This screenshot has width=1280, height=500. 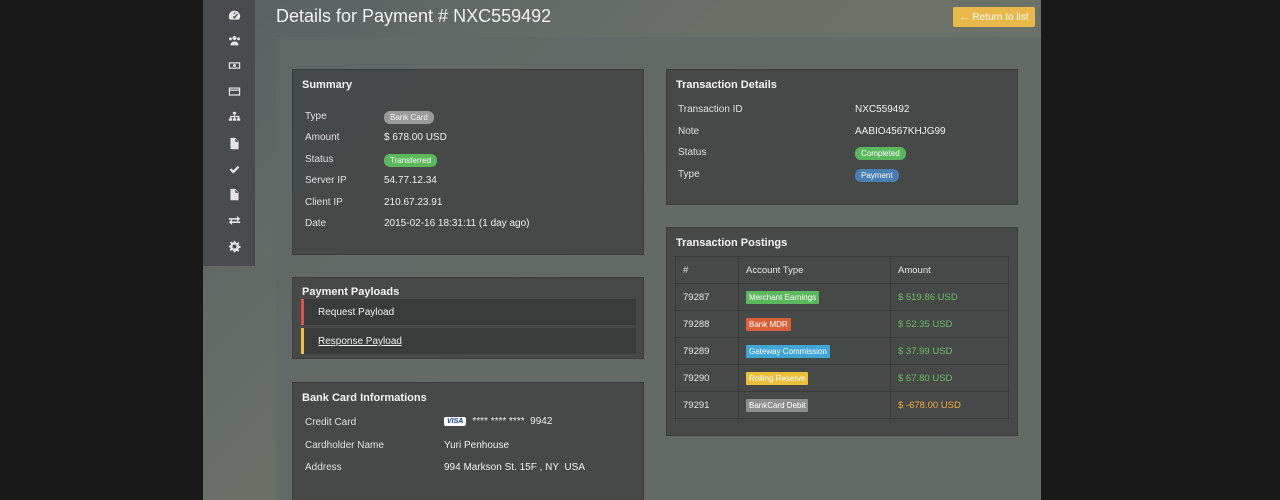 What do you see at coordinates (364, 398) in the screenshot?
I see `bank-card-title: Bank Card Informations` at bounding box center [364, 398].